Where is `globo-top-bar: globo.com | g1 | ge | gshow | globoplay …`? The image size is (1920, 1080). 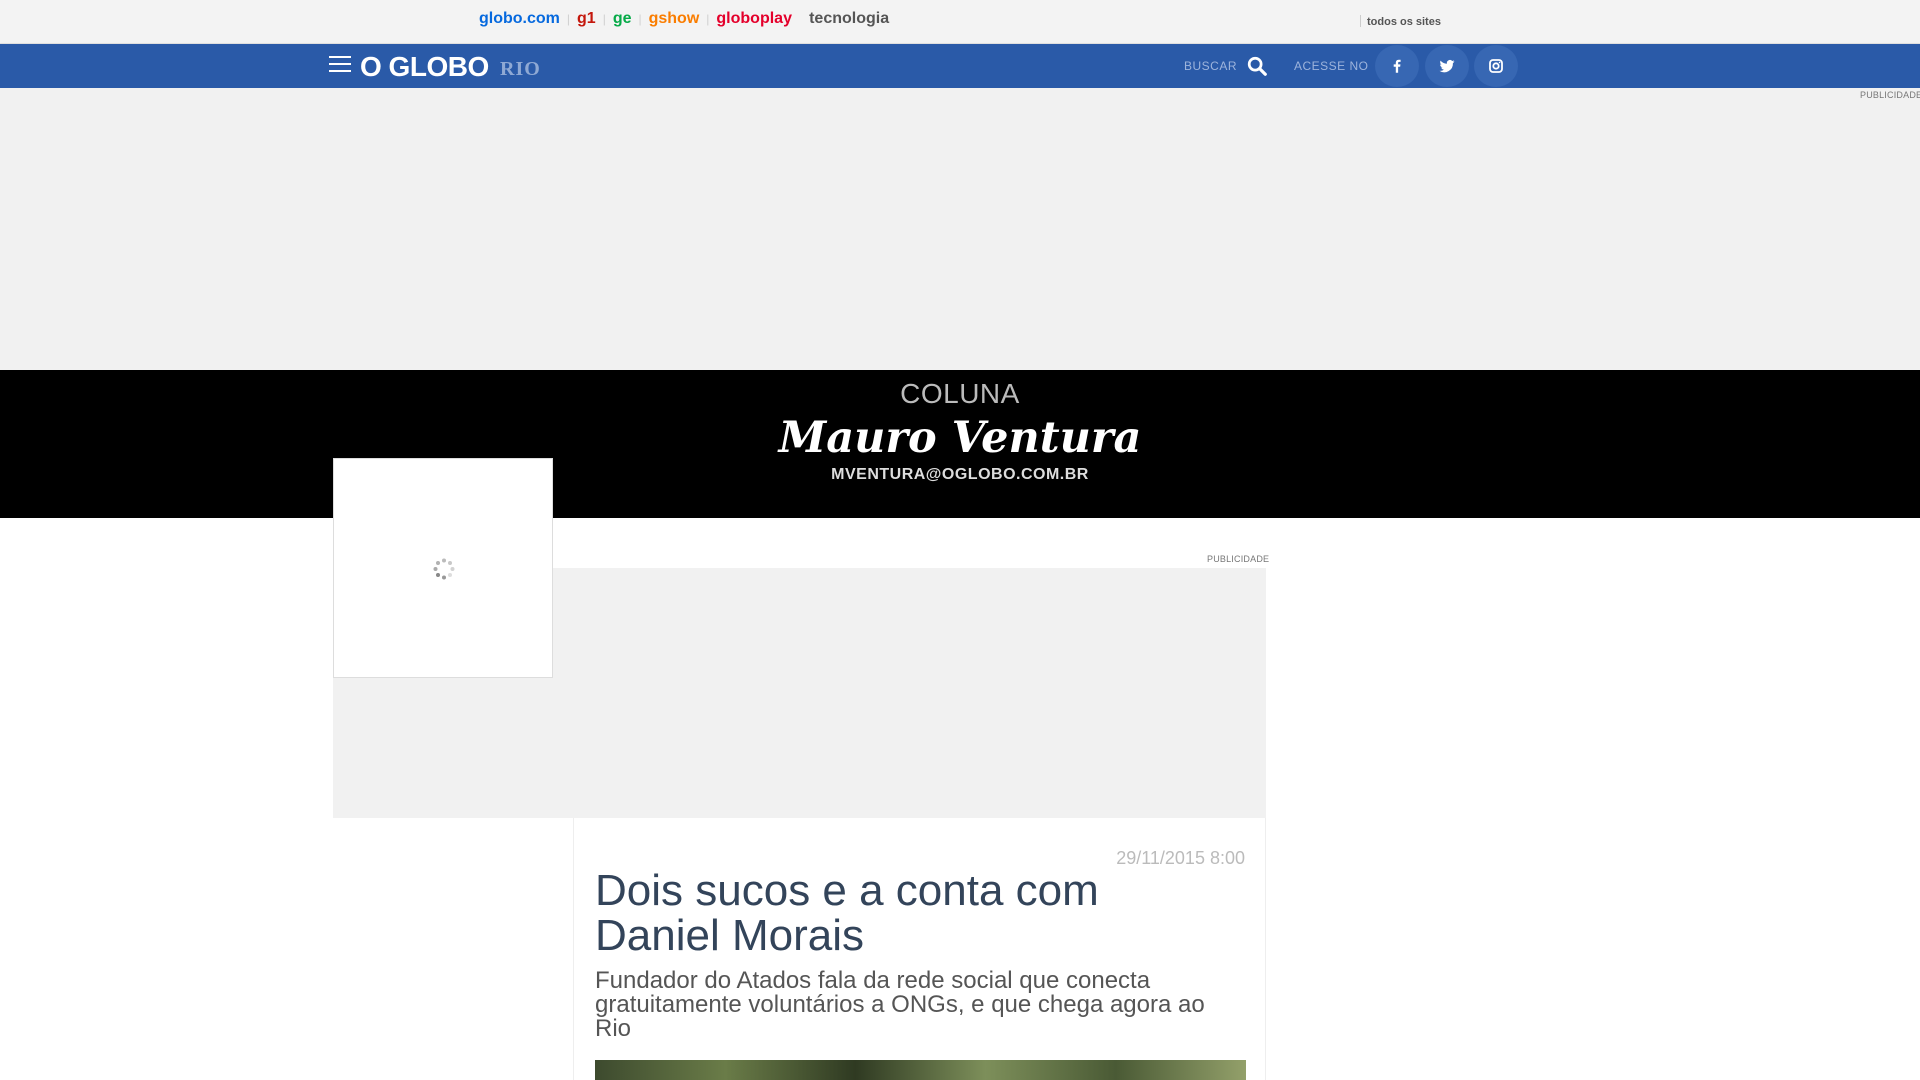 globo-top-bar: globo.com | g1 | ge | gshow | globoplay … is located at coordinates (960, 22).